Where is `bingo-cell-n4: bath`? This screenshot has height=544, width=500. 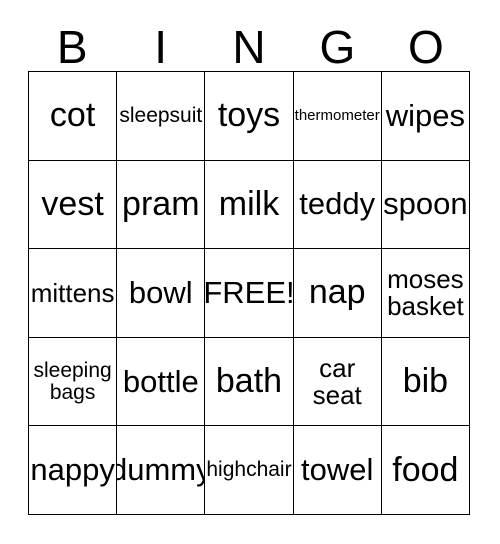
bingo-cell-n4: bath is located at coordinates (249, 382).